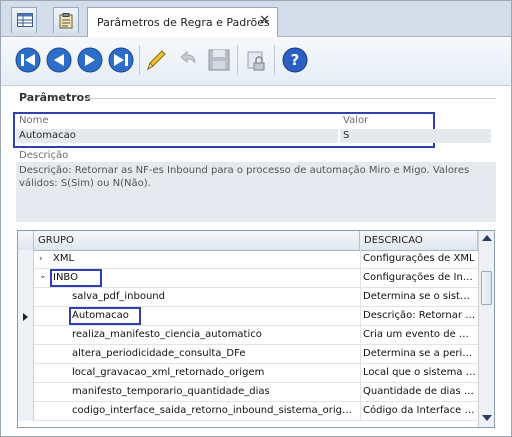  I want to click on floppy-disk-icon, so click(219, 60).